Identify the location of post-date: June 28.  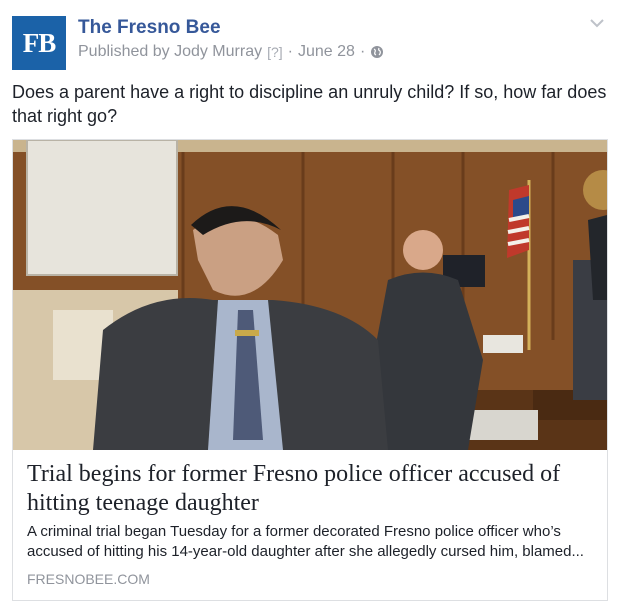
(326, 52).